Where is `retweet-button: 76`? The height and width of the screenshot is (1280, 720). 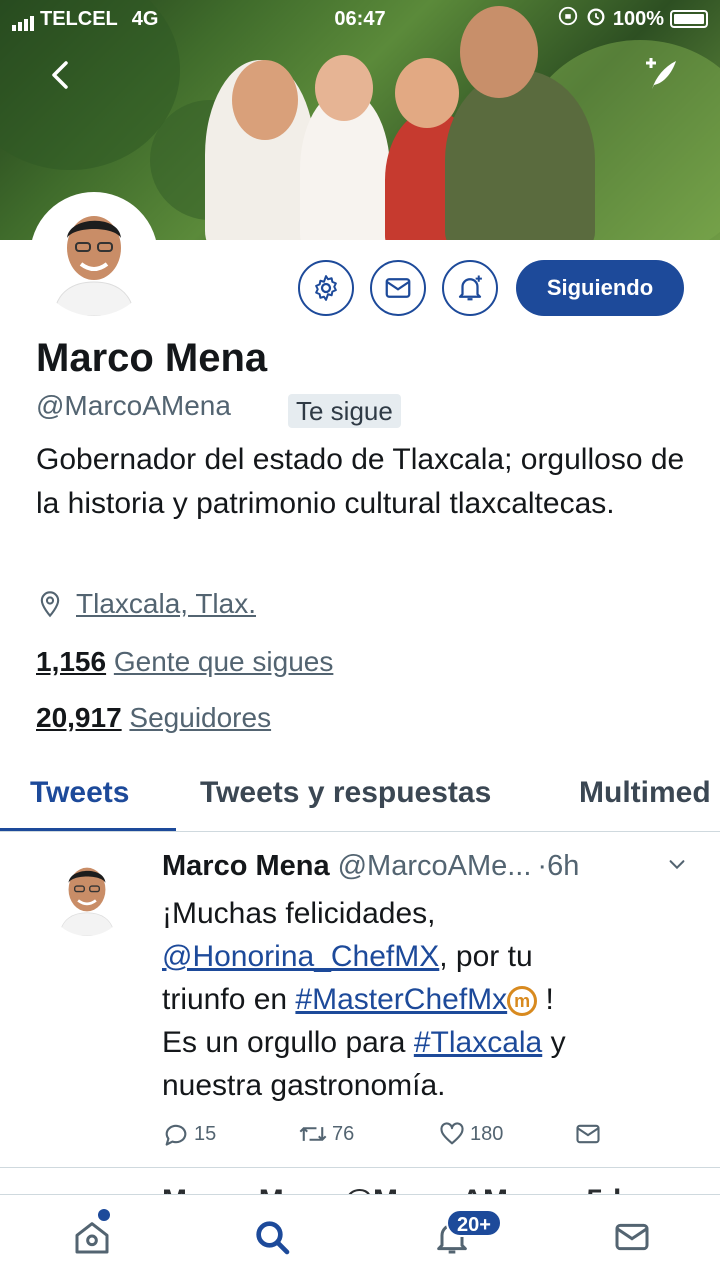
retweet-button: 76 is located at coordinates (326, 1134).